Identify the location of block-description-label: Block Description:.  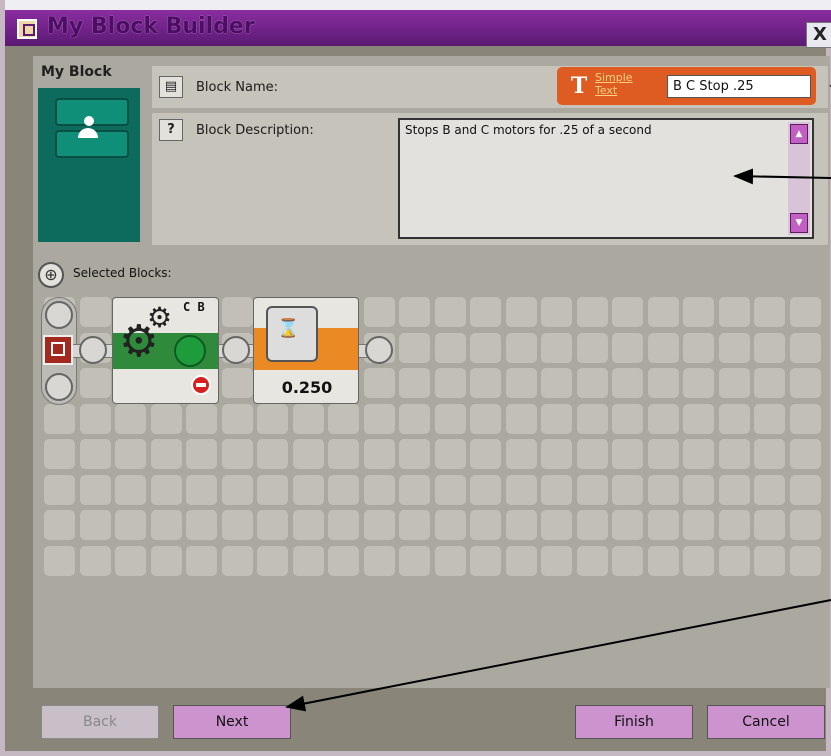
(255, 130).